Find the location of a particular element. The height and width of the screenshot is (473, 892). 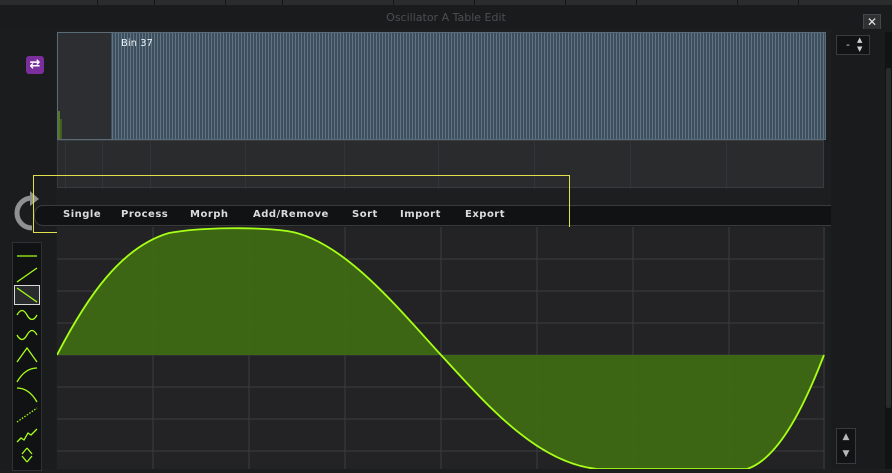

fundamental-bin-bar is located at coordinates (60, 125).